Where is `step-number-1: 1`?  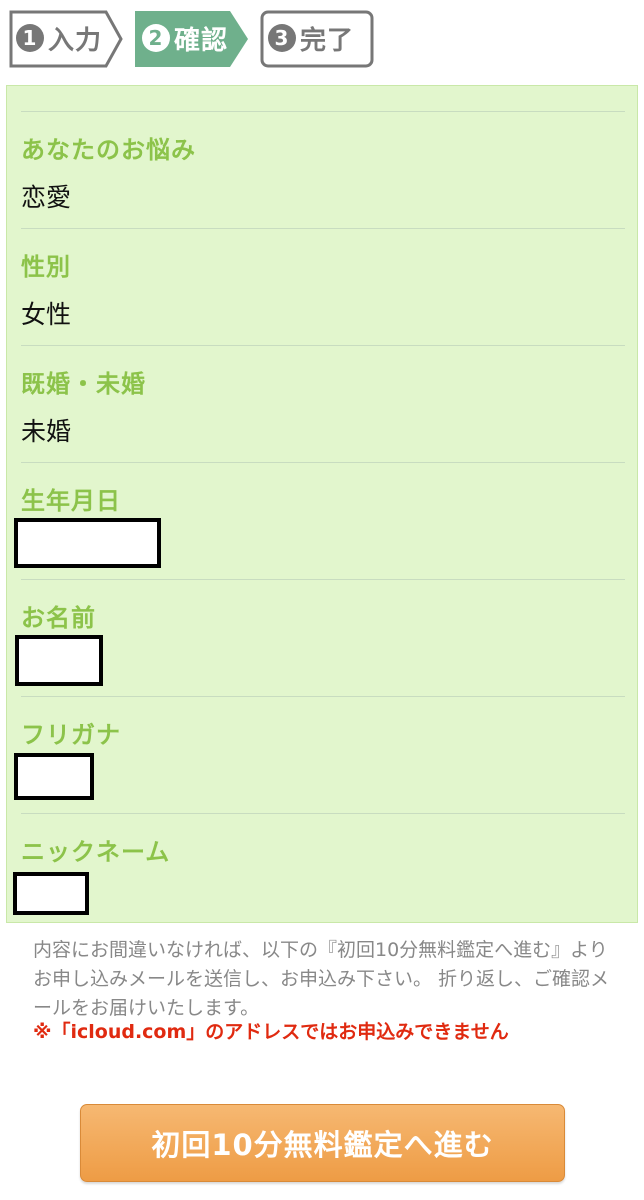
step-number-1: 1 is located at coordinates (30, 38).